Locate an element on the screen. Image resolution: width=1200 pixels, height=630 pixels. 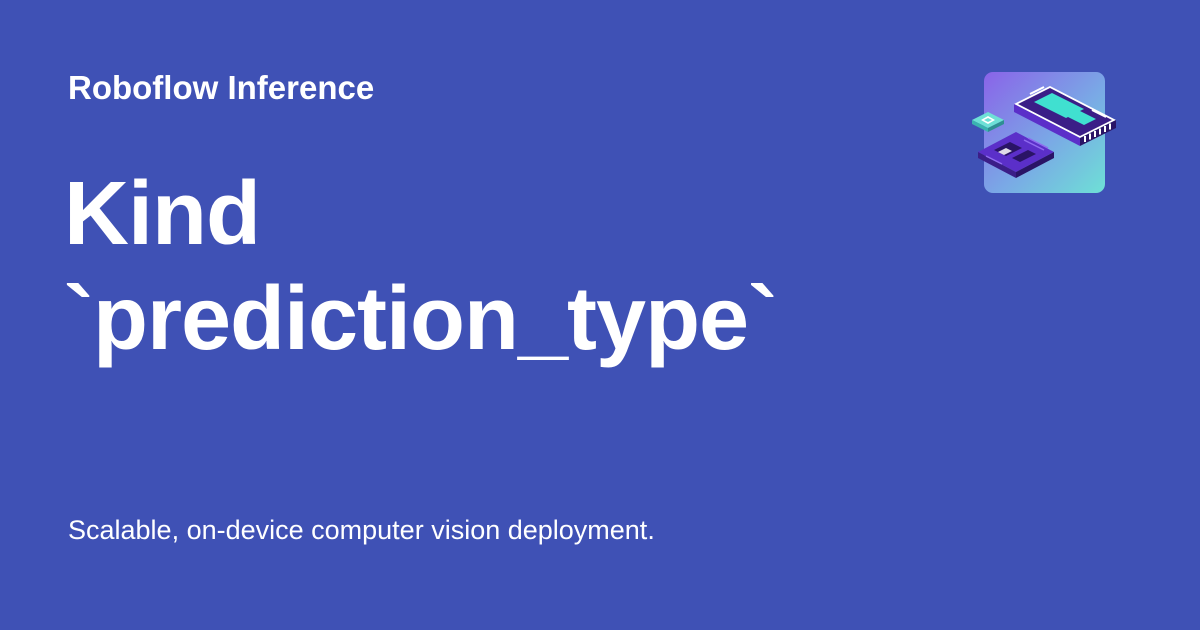
site-name: Roboflow Inference is located at coordinates (221, 87).